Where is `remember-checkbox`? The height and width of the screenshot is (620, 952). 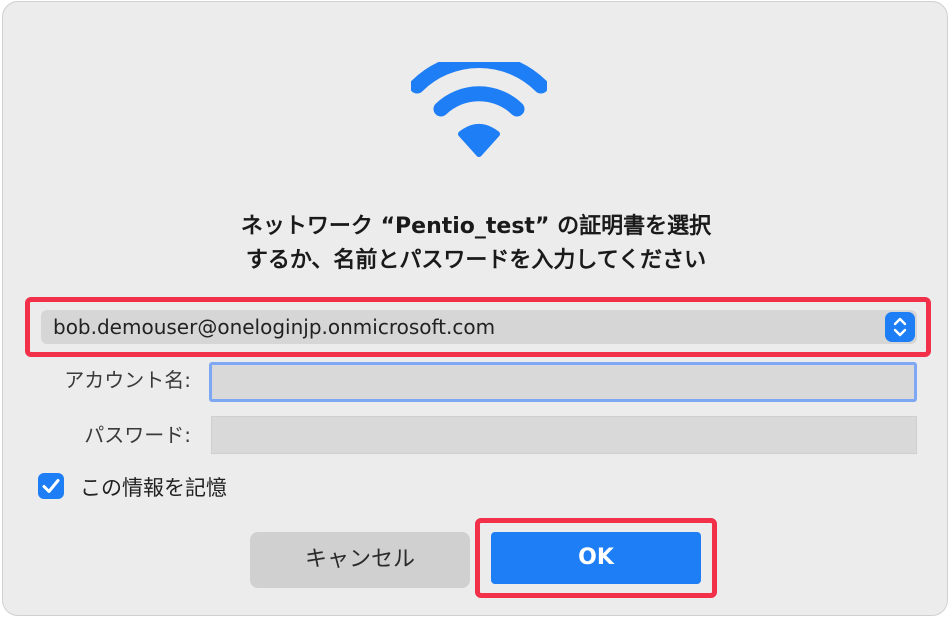
remember-checkbox is located at coordinates (51, 486).